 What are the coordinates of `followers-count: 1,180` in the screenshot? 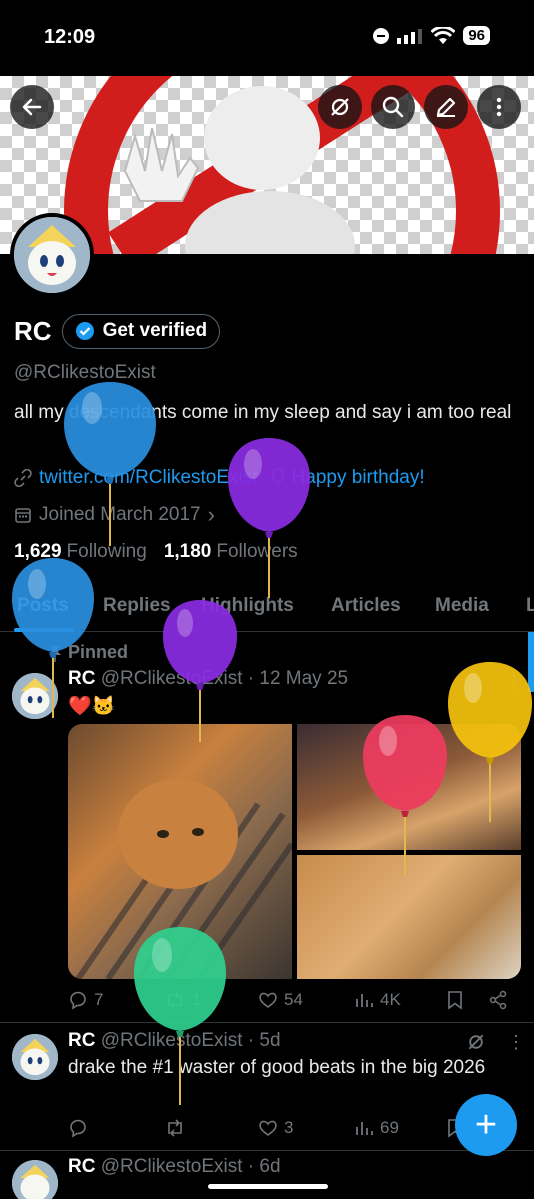 It's located at (188, 552).